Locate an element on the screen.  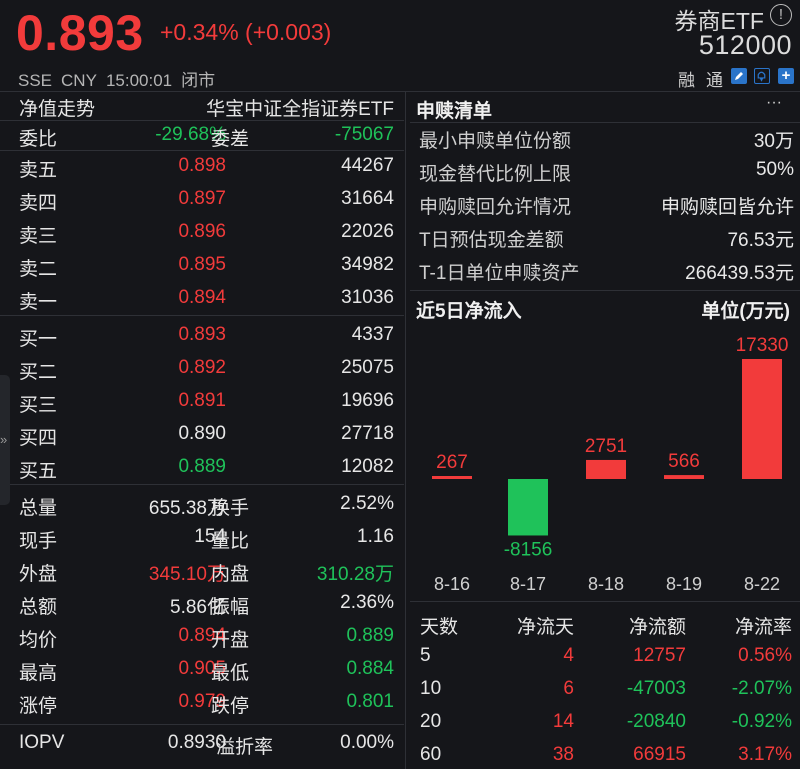
redemption-key: 现金替代比例上限 is located at coordinates (495, 174).